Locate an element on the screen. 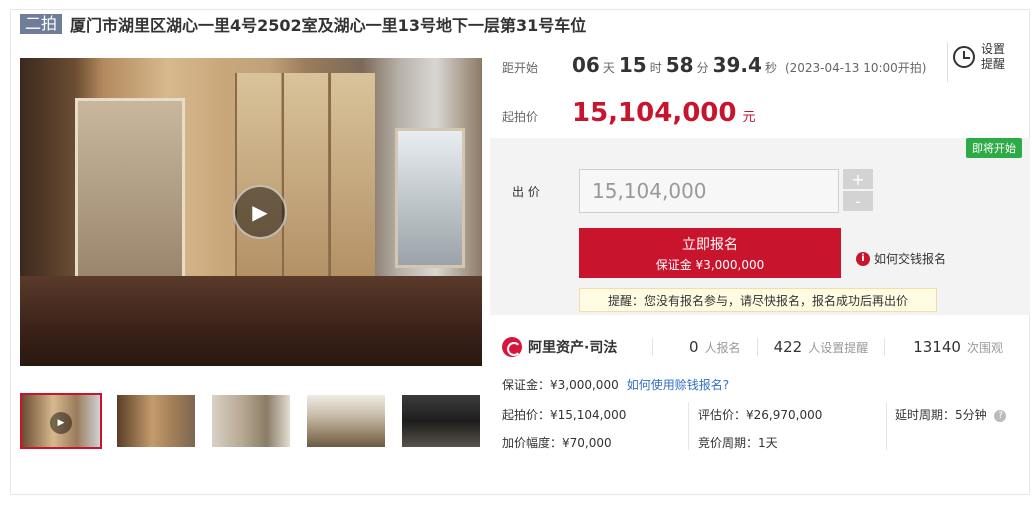 This screenshot has height=515, width=1034. stat-reminders: 422 人设置提醒 is located at coordinates (820, 347).